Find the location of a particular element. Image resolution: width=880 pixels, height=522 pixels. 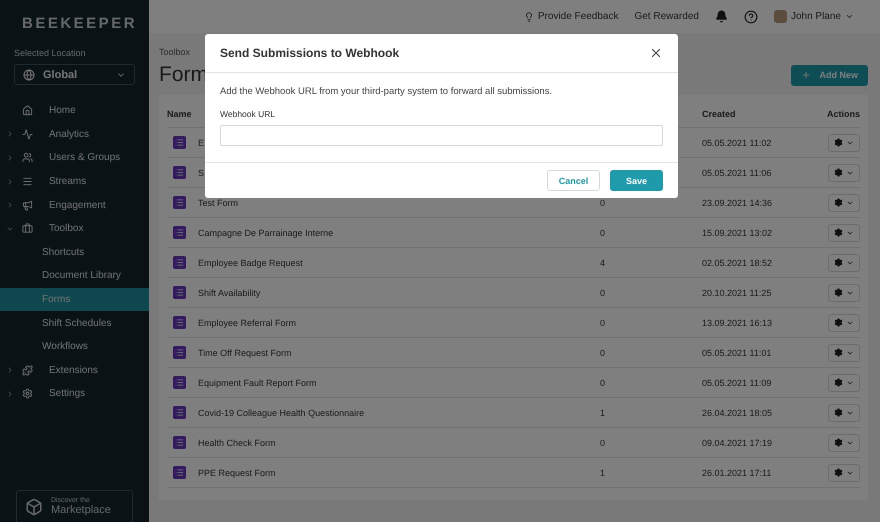

nav-item: Streams is located at coordinates (74, 182).